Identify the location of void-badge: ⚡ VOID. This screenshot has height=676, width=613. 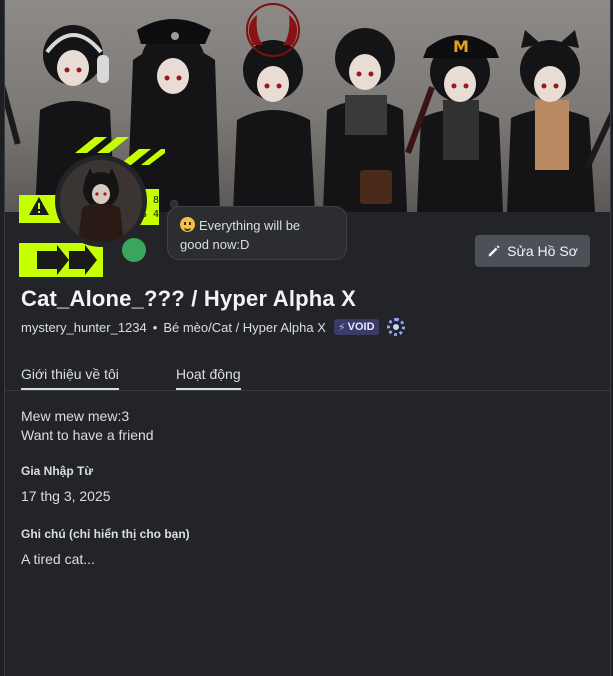
(356, 327).